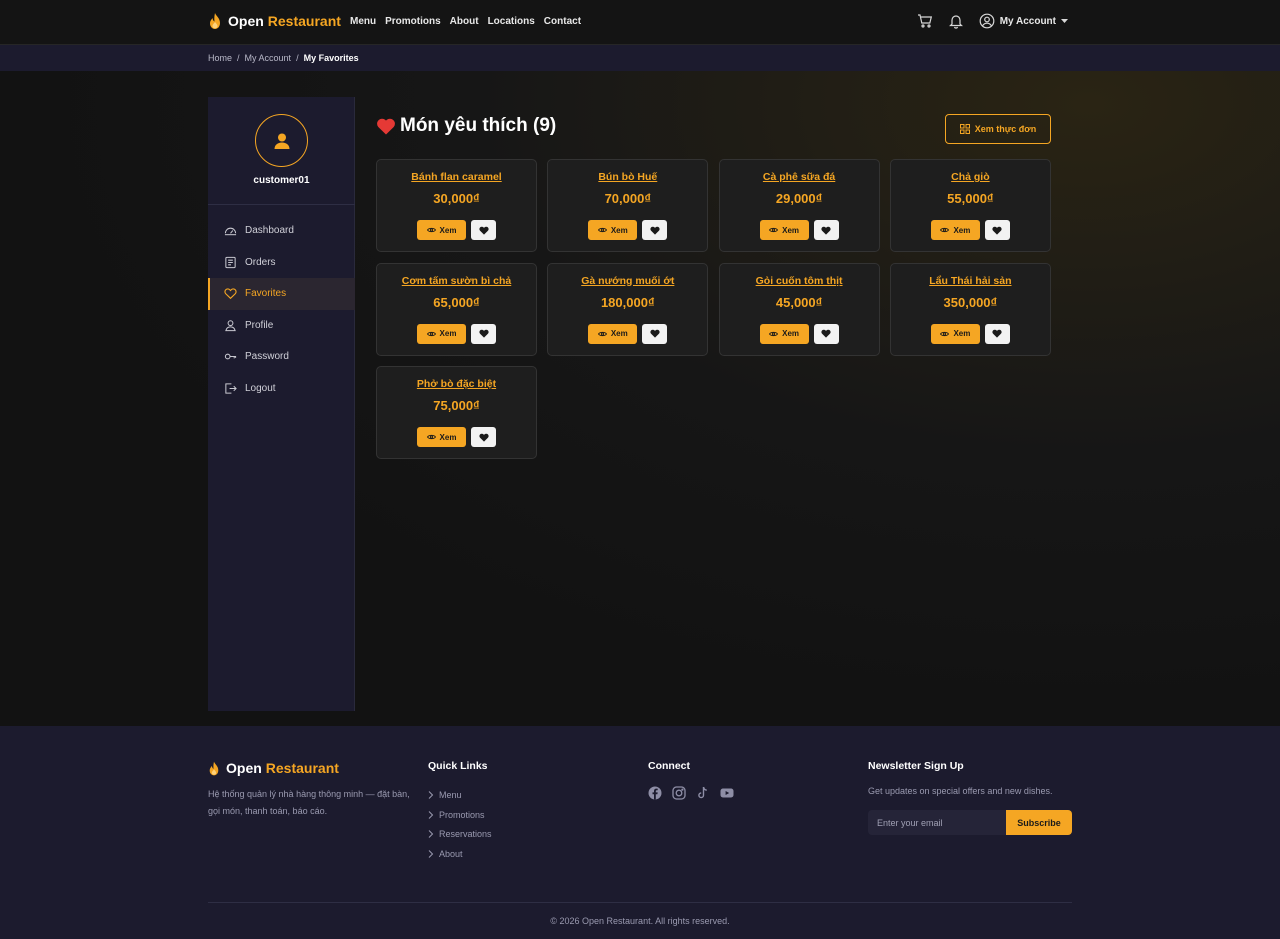 This screenshot has width=1280, height=939. I want to click on nav-actions: My Account, so click(992, 21).